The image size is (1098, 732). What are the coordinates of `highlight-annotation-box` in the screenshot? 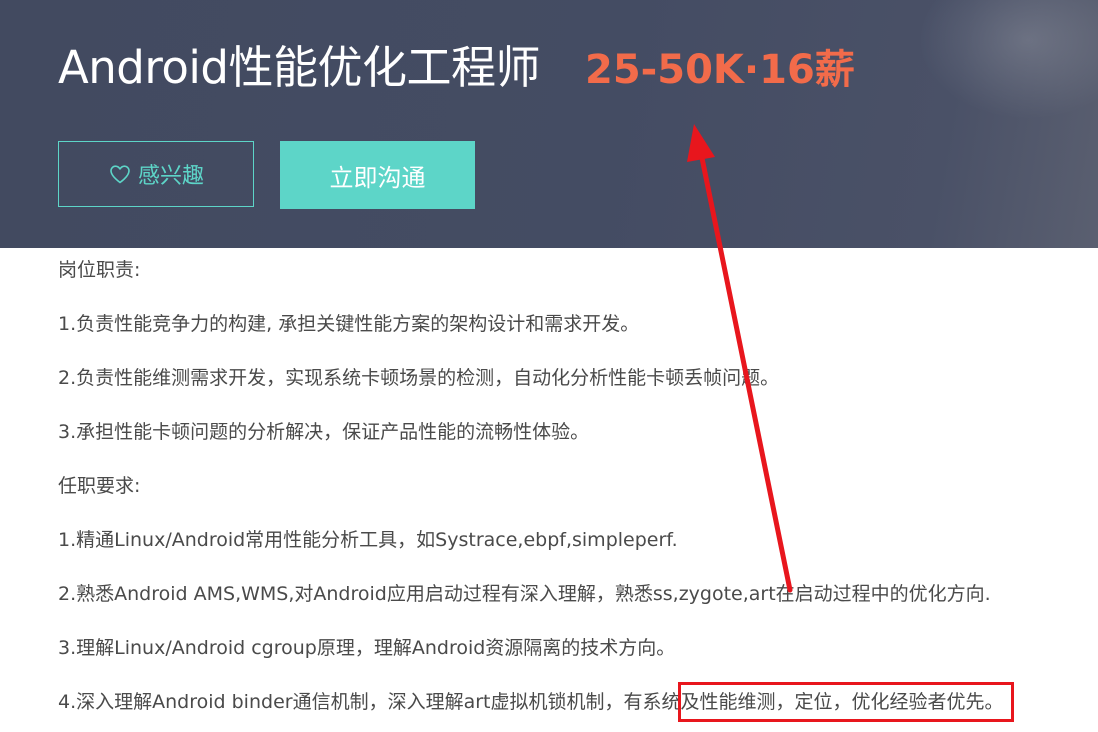 It's located at (846, 702).